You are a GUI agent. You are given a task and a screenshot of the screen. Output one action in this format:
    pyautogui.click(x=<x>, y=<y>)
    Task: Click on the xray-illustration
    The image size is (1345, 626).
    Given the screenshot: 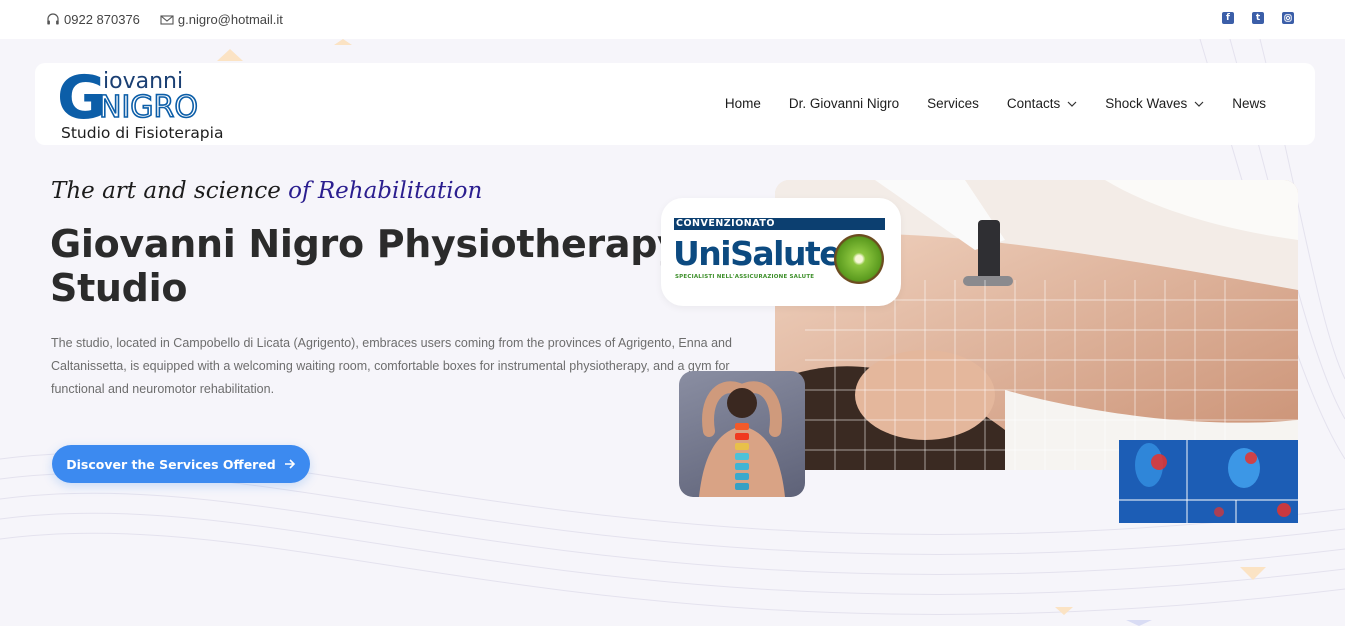 What is the action you would take?
    pyautogui.click(x=1208, y=481)
    